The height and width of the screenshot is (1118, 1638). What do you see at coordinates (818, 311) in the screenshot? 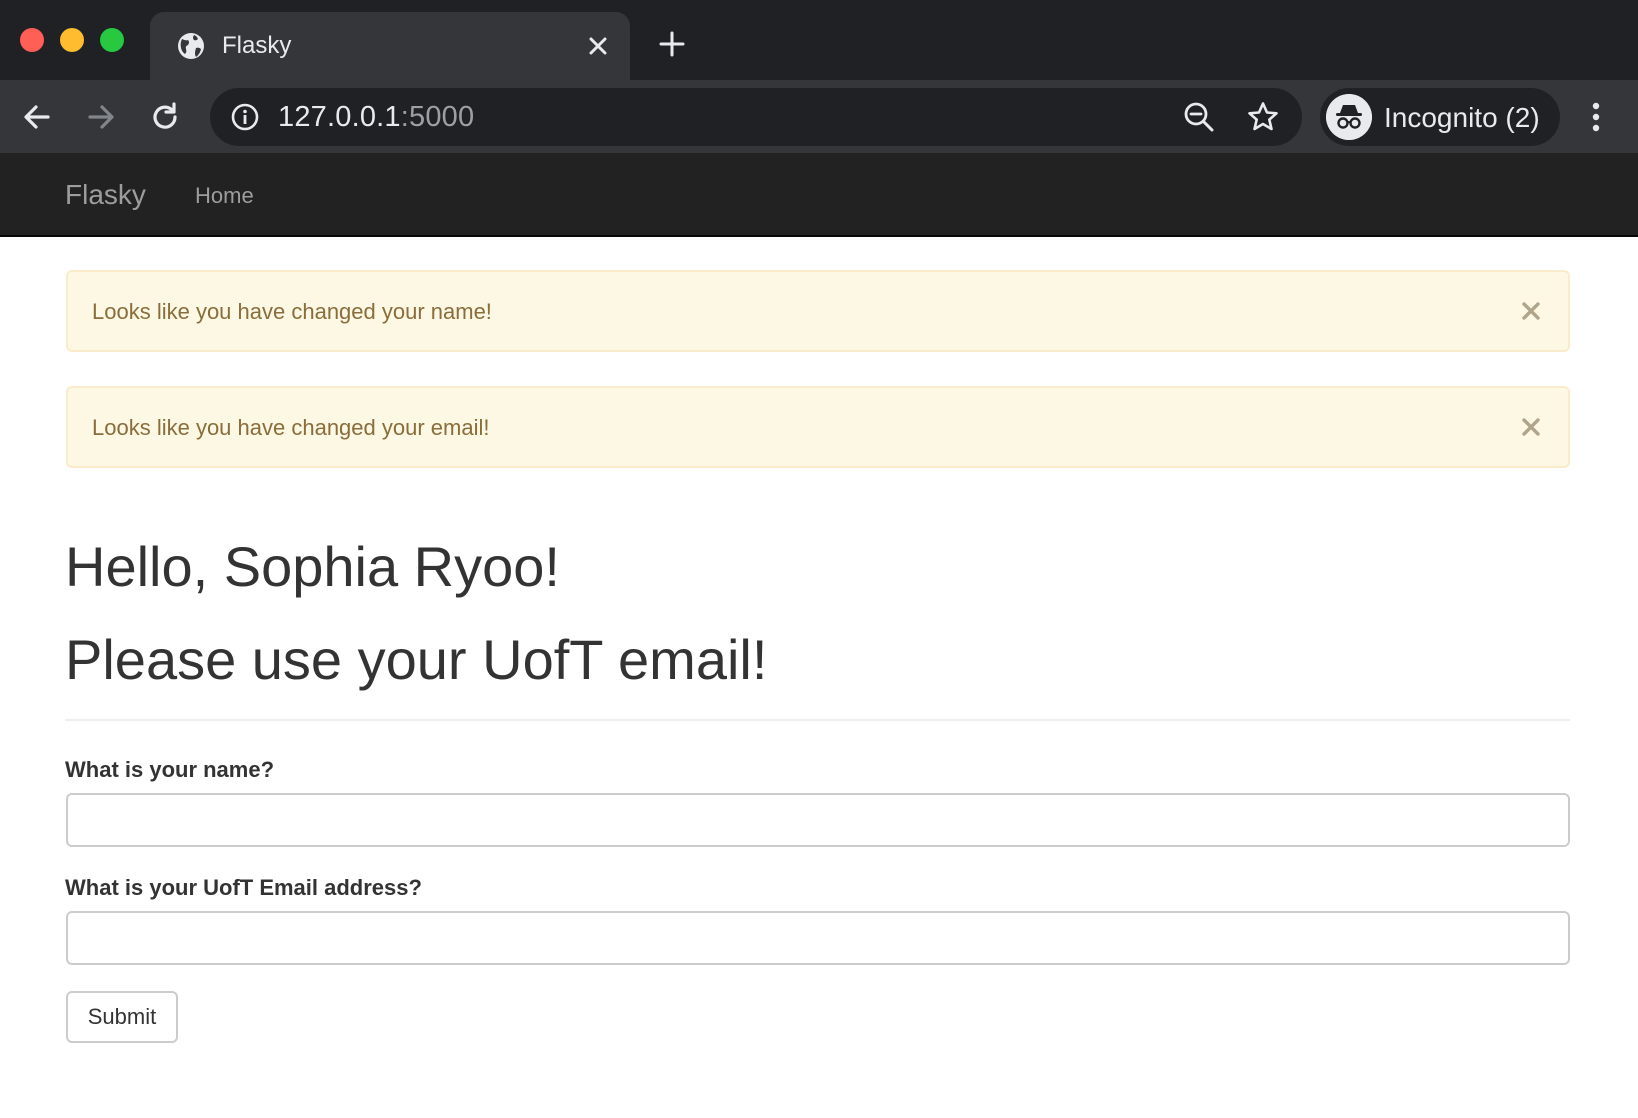
I see `flash-alert: Looks like you have changed your name!` at bounding box center [818, 311].